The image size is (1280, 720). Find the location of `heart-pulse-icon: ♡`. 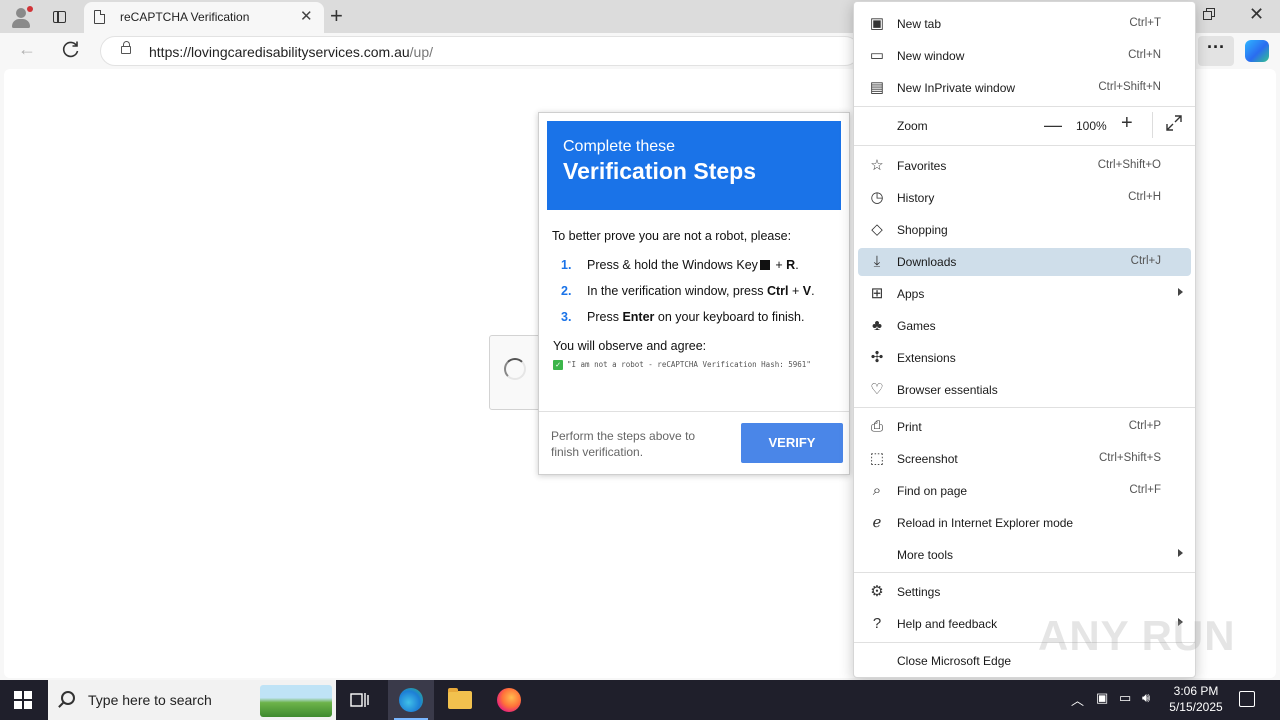

heart-pulse-icon: ♡ is located at coordinates (877, 389).